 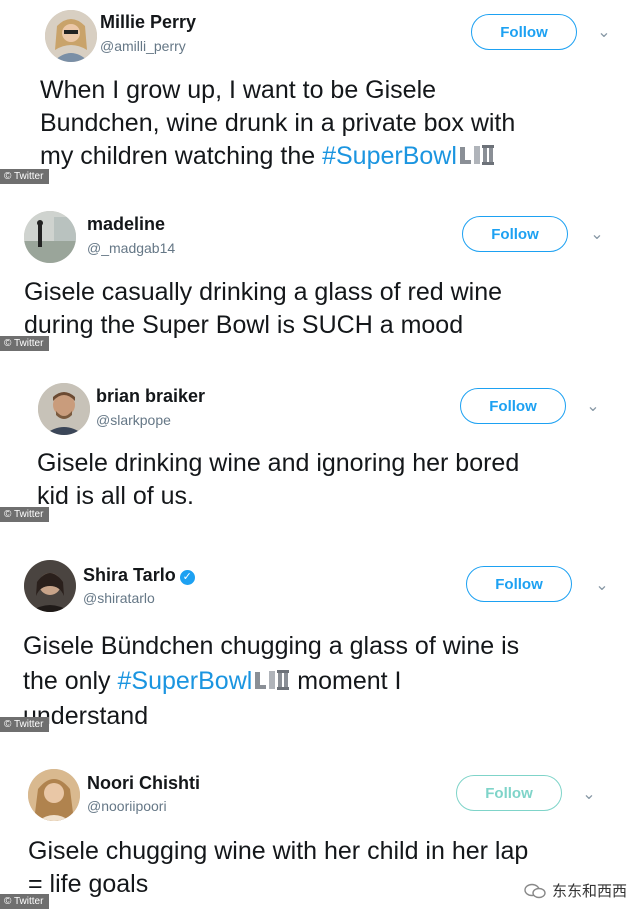 I want to click on tweet-text-line: understand, so click(x=86, y=716).